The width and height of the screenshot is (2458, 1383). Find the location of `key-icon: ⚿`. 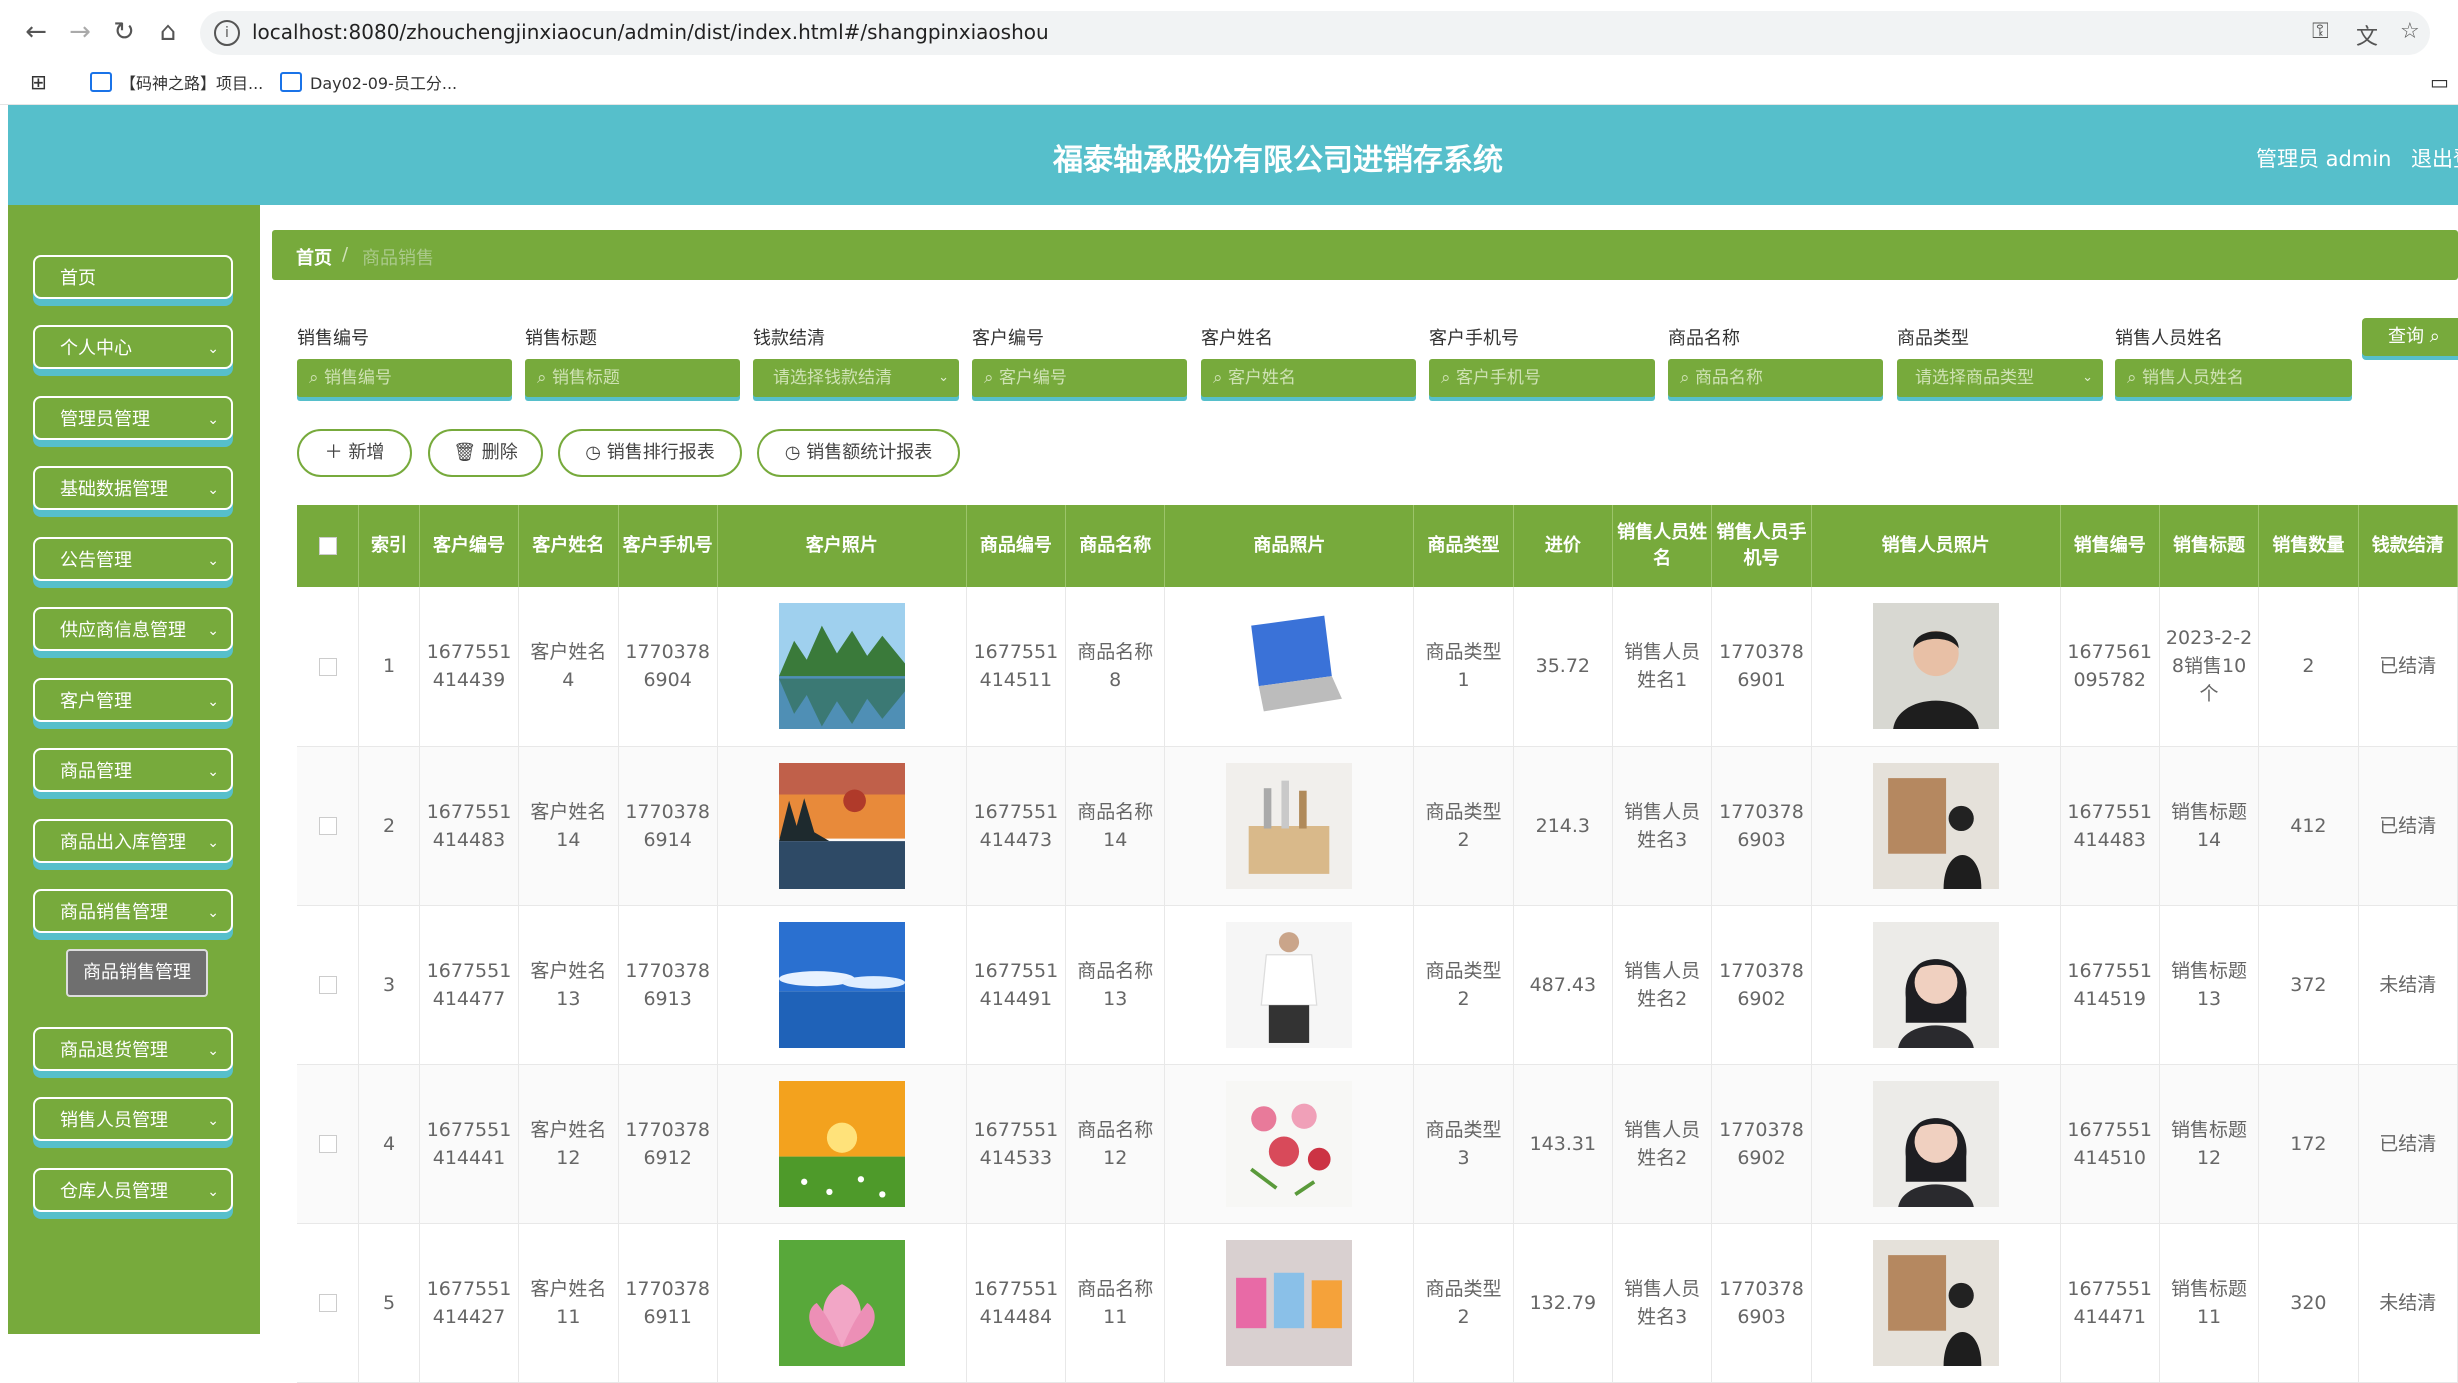

key-icon: ⚿ is located at coordinates (2320, 31).